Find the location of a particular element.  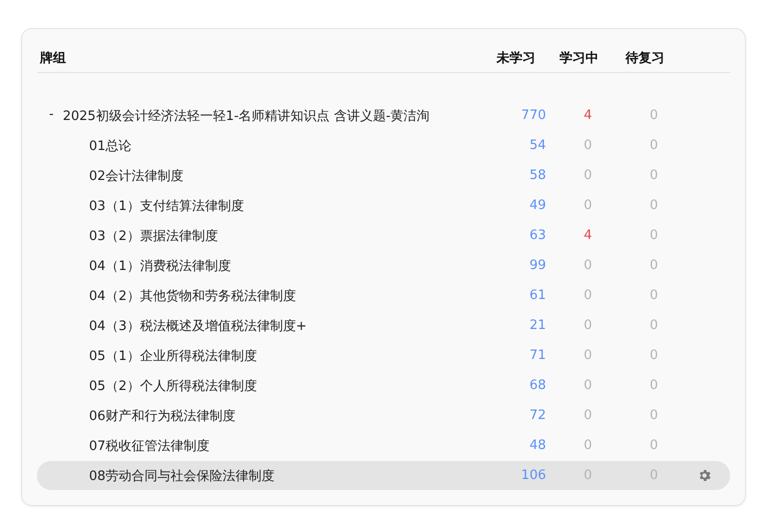

new-count: 106 is located at coordinates (533, 475).